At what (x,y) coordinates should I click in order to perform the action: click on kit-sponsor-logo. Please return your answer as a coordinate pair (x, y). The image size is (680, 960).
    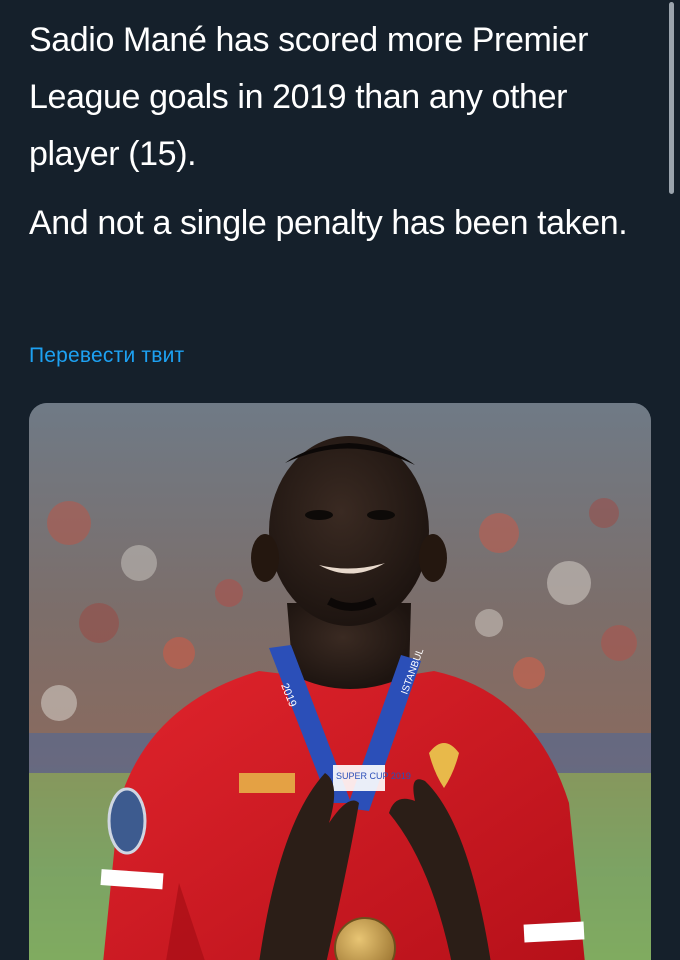
    Looking at the image, I should click on (267, 783).